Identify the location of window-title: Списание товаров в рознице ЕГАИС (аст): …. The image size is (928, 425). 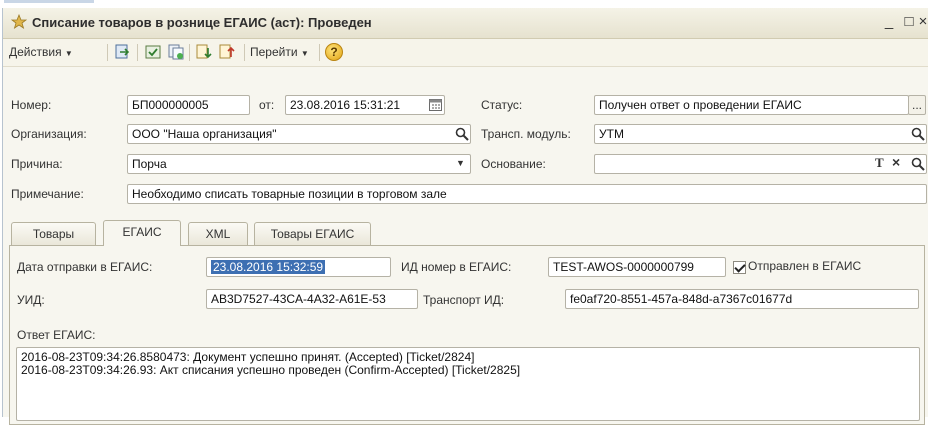
(202, 22).